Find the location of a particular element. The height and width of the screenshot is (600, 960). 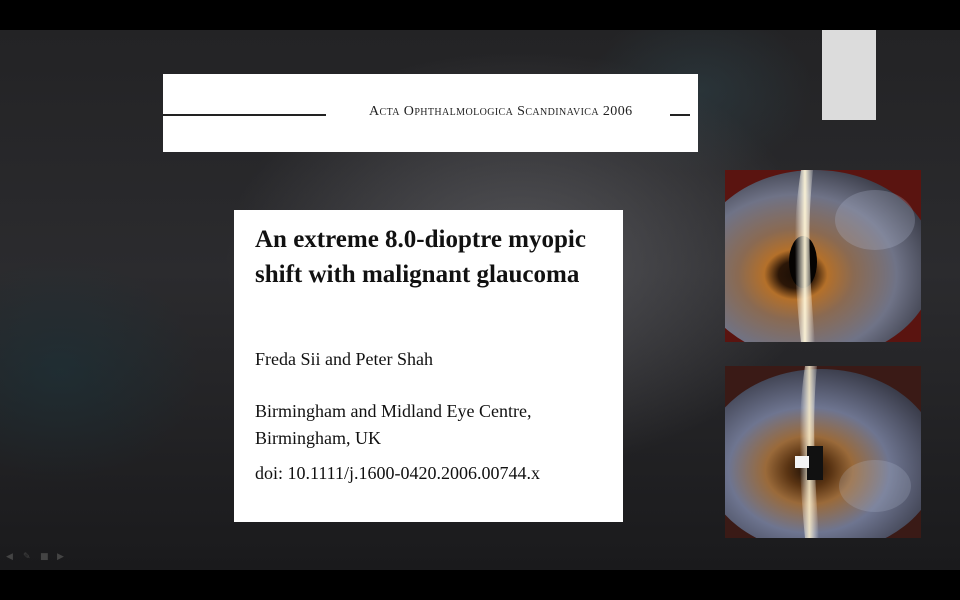

placeholder-box is located at coordinates (849, 75).